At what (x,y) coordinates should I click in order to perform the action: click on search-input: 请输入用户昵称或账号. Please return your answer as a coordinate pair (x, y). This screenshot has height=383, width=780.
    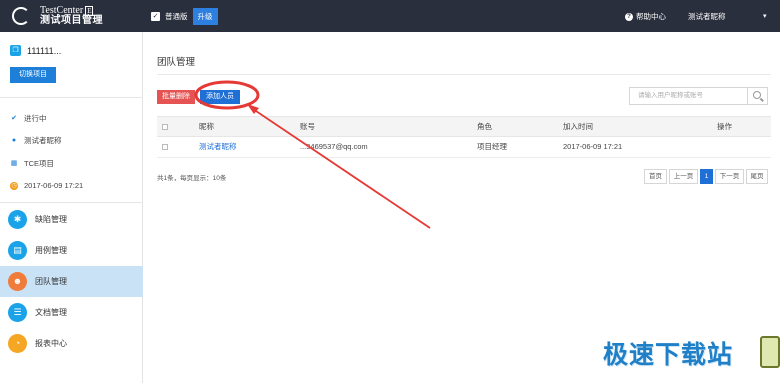
    Looking at the image, I should click on (688, 96).